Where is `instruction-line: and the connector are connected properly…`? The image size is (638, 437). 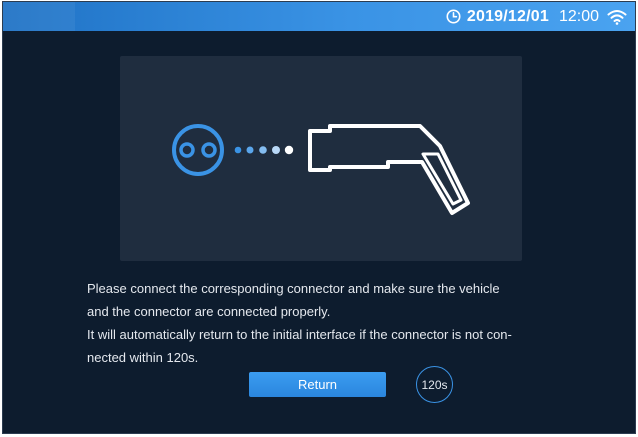
instruction-line: and the connector are connected properly… is located at coordinates (209, 311).